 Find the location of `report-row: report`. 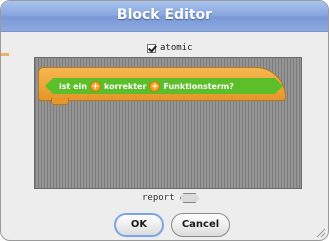

report-row: report is located at coordinates (172, 198).